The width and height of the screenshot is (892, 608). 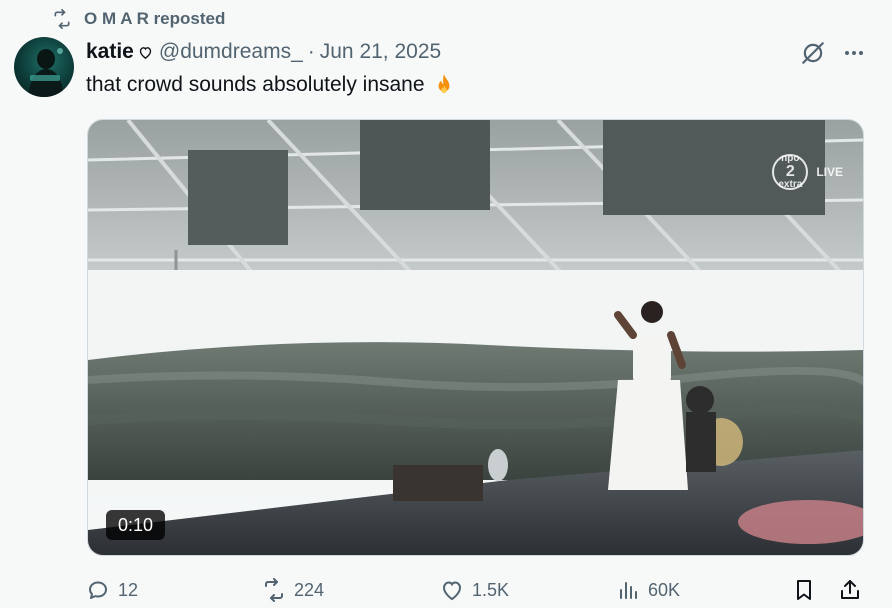 I want to click on like-count: 1.5K, so click(x=491, y=589).